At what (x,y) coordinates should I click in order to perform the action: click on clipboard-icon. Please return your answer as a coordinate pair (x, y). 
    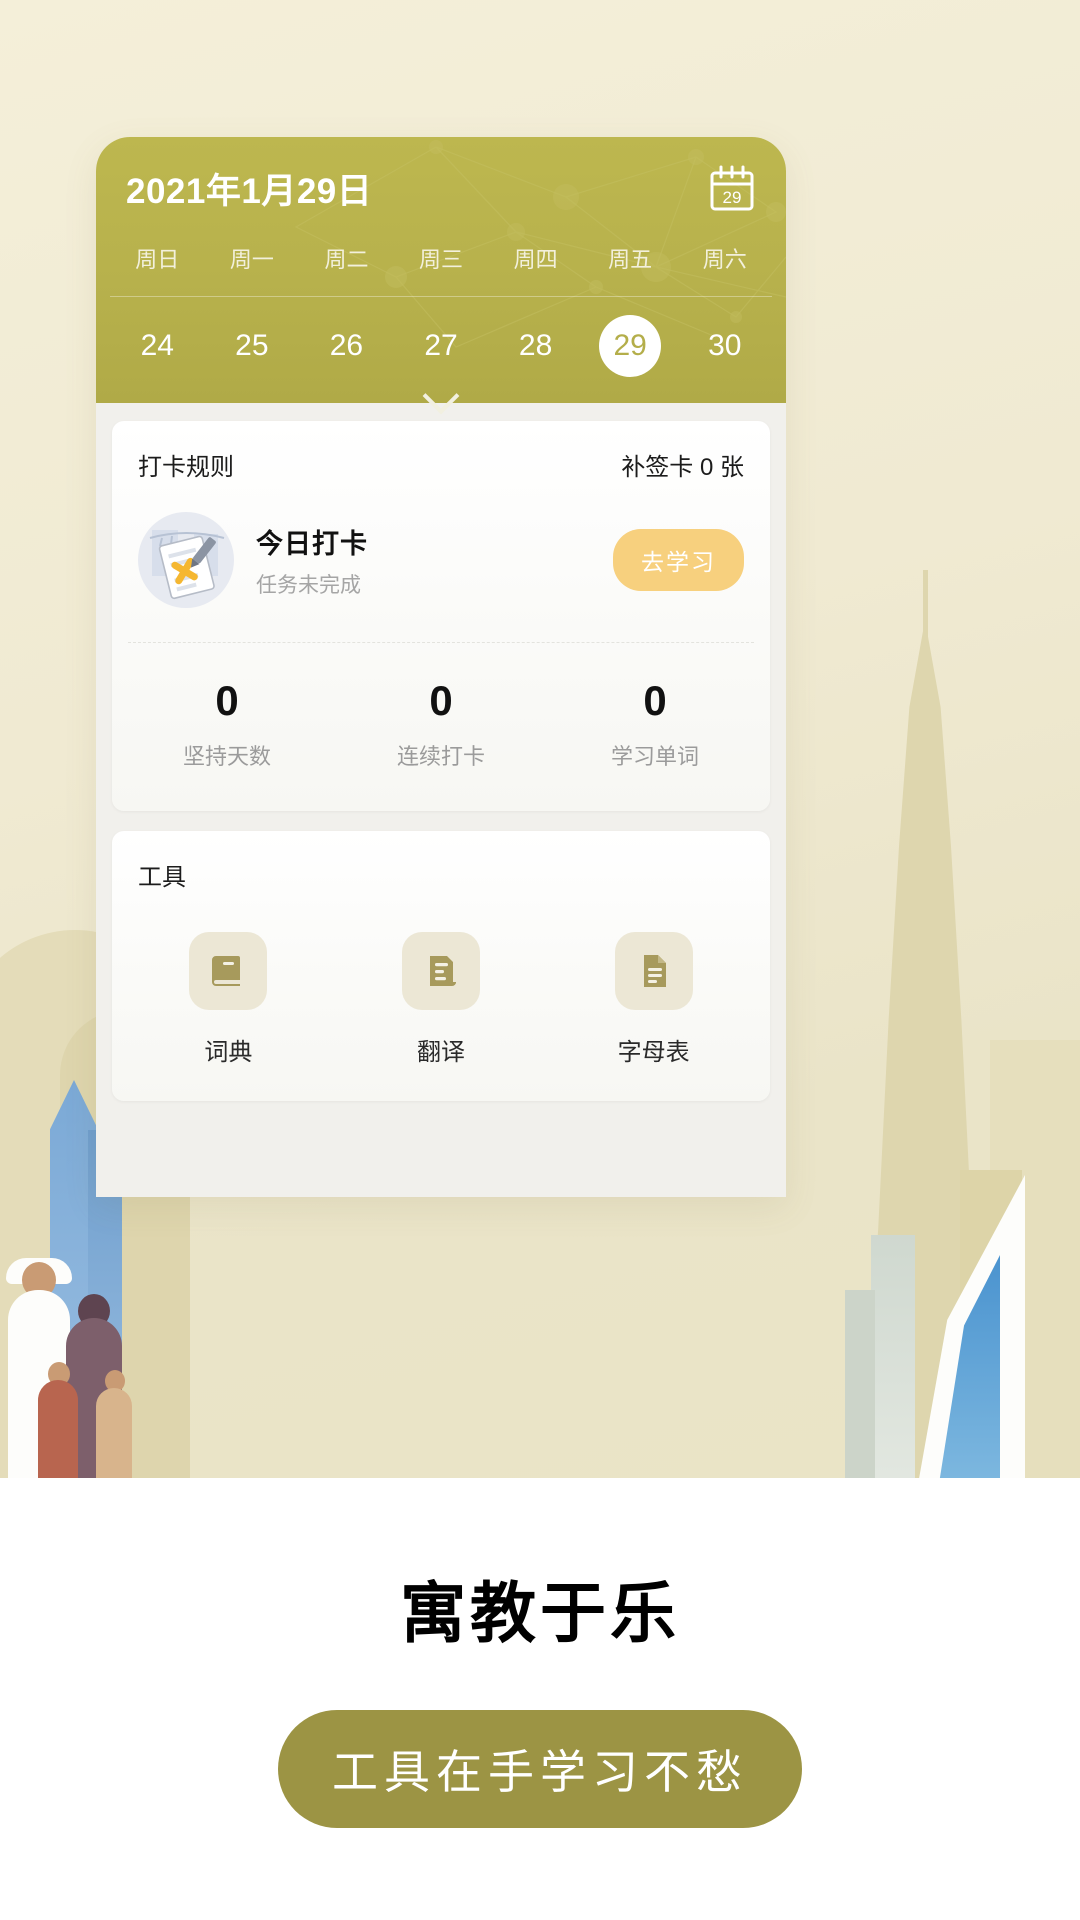
    Looking at the image, I should click on (186, 560).